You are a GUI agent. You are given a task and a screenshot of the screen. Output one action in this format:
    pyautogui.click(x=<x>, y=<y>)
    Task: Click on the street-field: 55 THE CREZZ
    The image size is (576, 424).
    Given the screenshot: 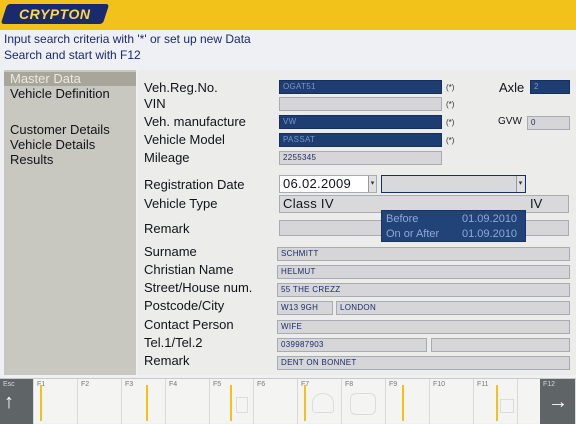 What is the action you would take?
    pyautogui.click(x=423, y=290)
    